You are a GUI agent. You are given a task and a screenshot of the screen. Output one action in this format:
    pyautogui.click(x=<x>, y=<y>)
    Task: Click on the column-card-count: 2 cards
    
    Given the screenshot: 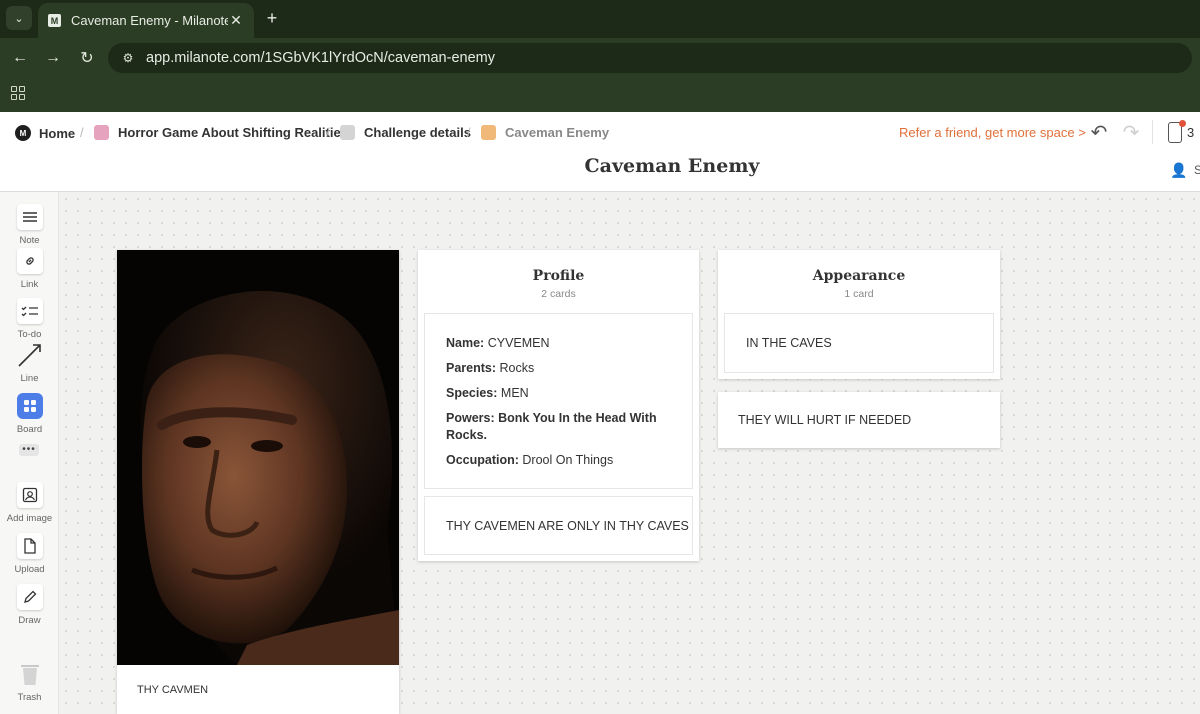 What is the action you would take?
    pyautogui.click(x=558, y=294)
    